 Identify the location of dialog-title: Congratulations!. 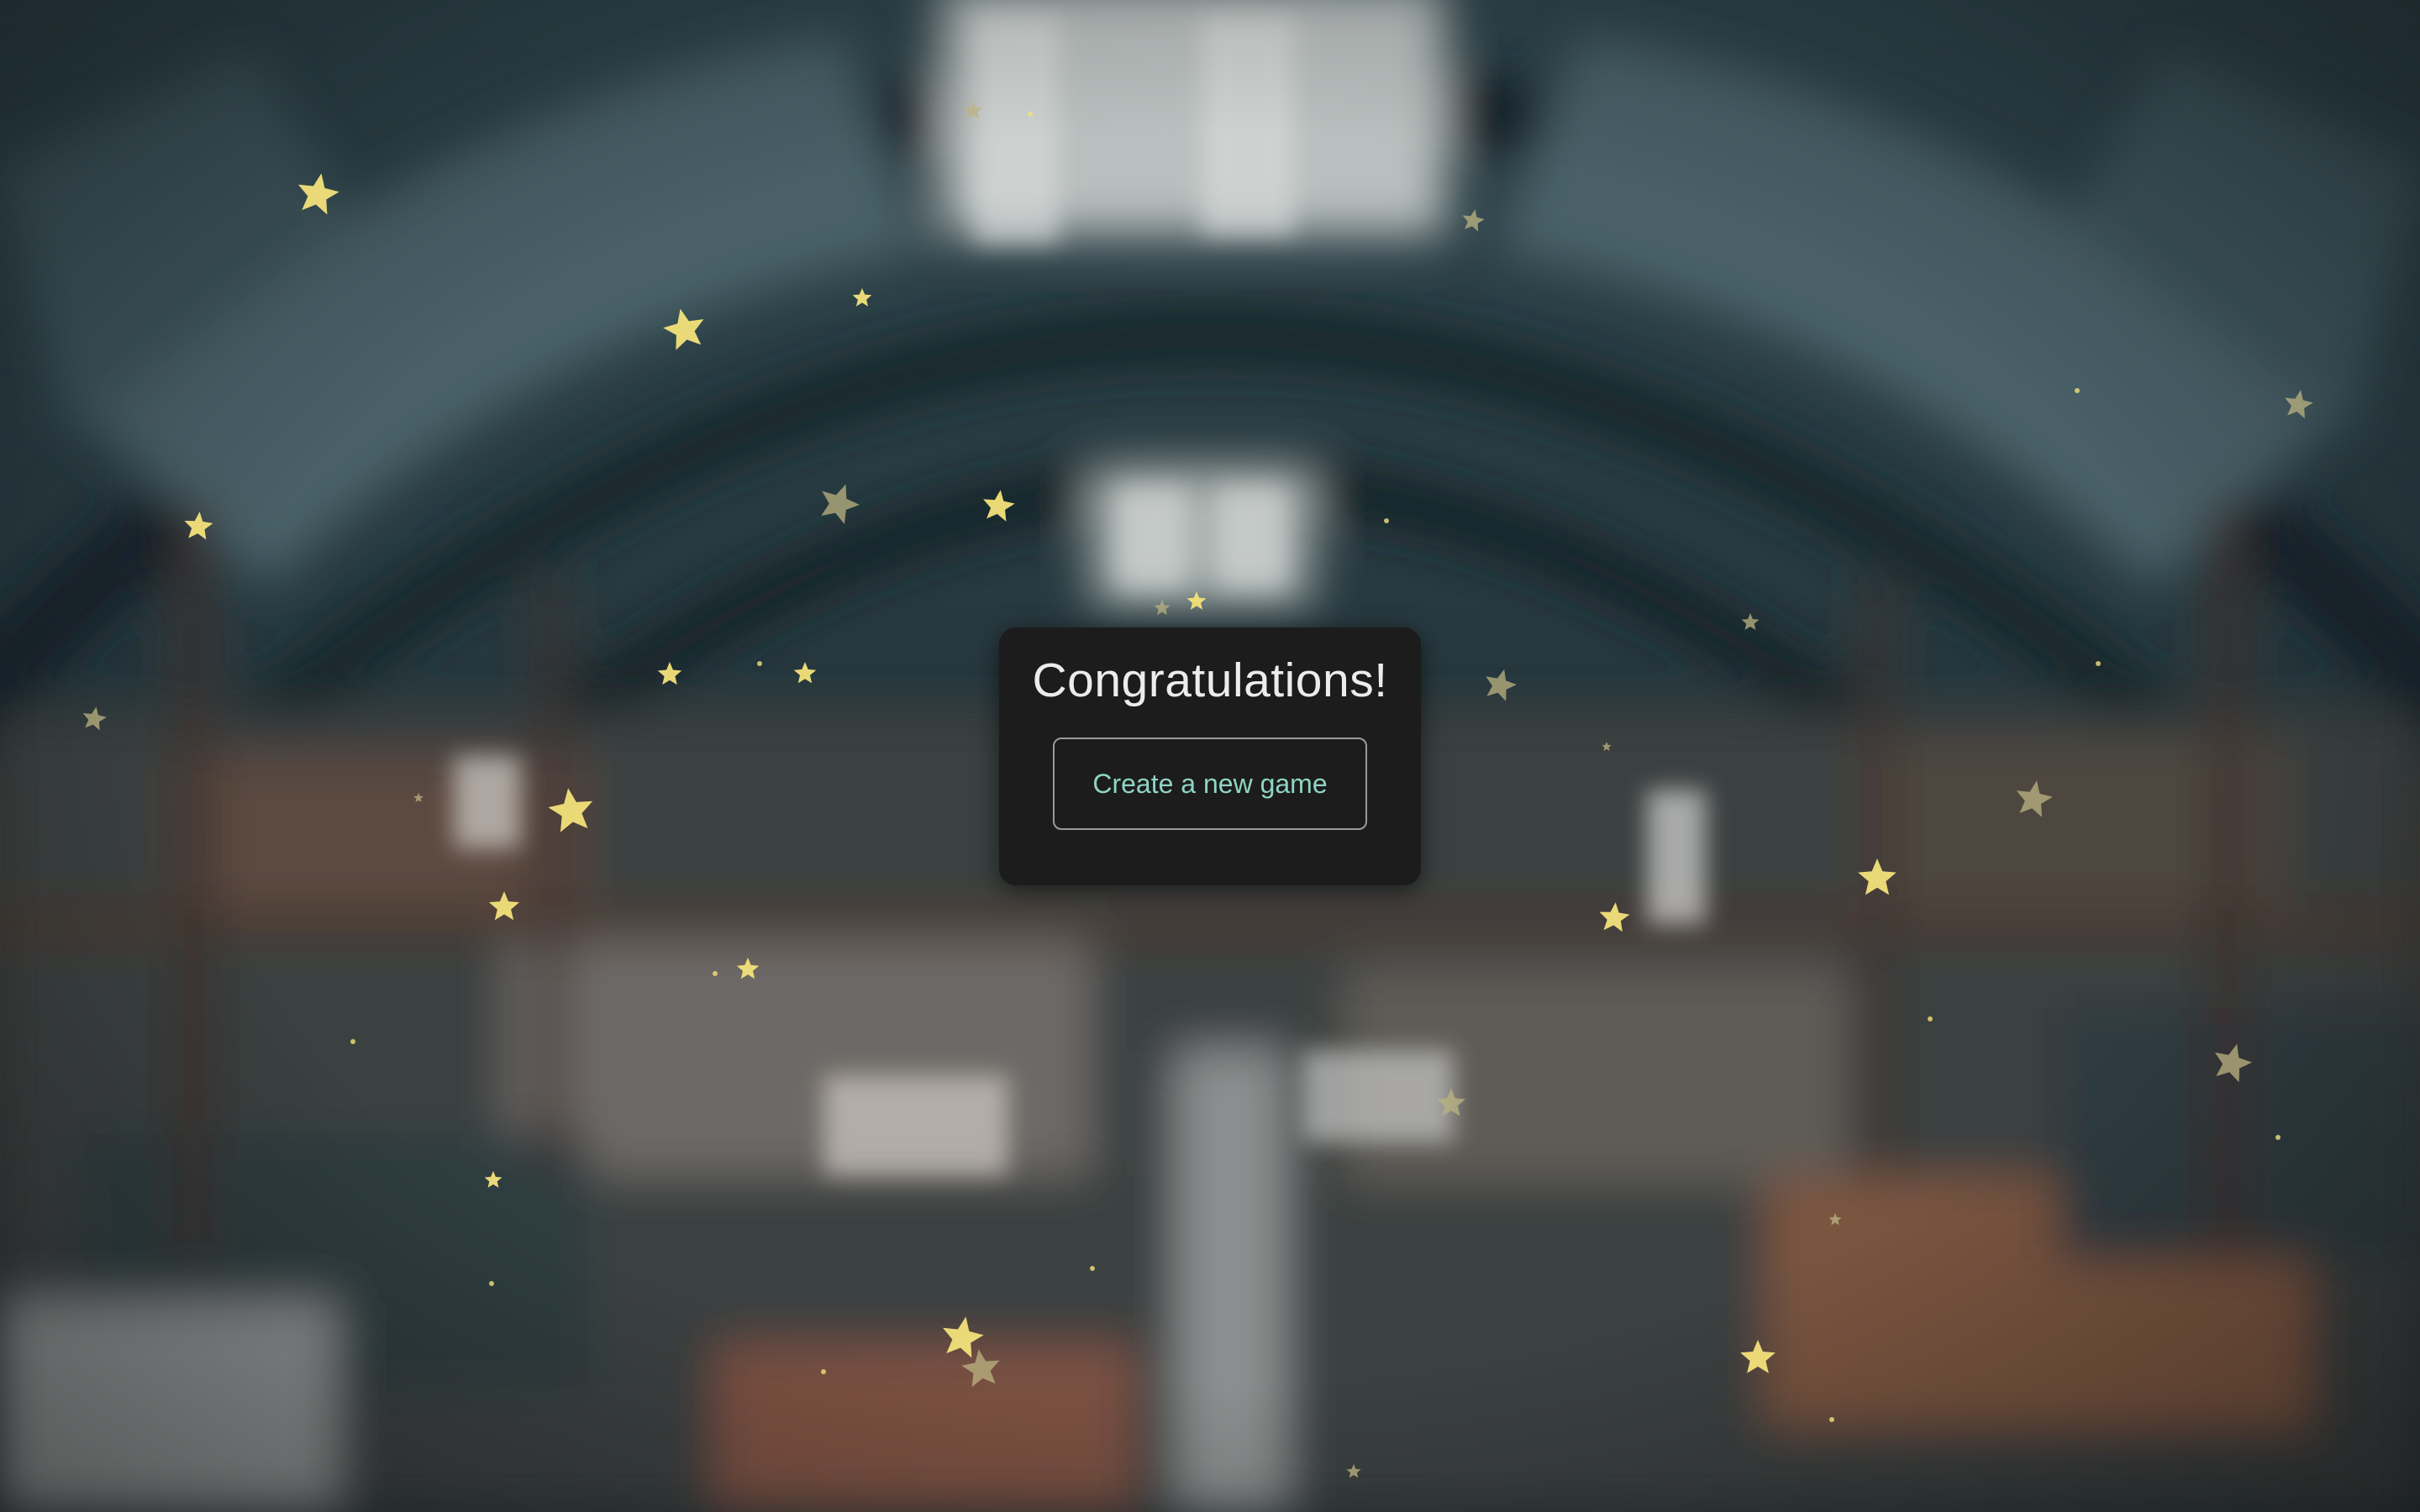
(1210, 680).